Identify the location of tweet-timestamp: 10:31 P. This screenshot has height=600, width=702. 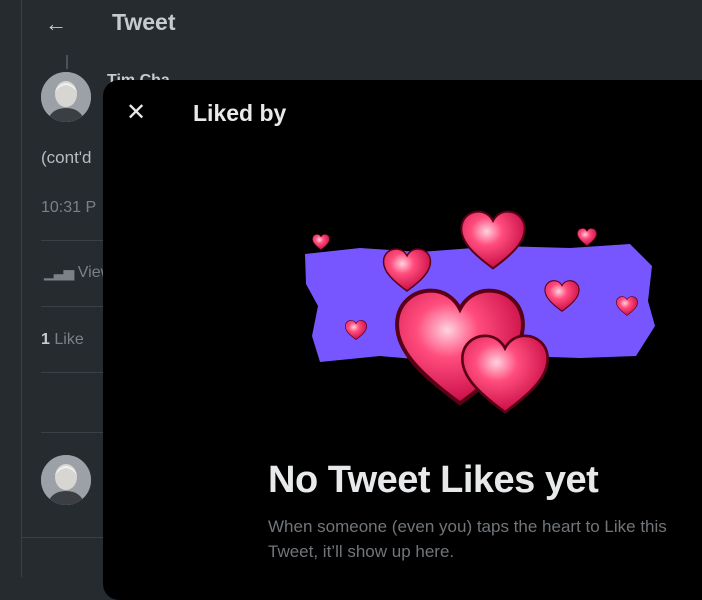
(68, 208).